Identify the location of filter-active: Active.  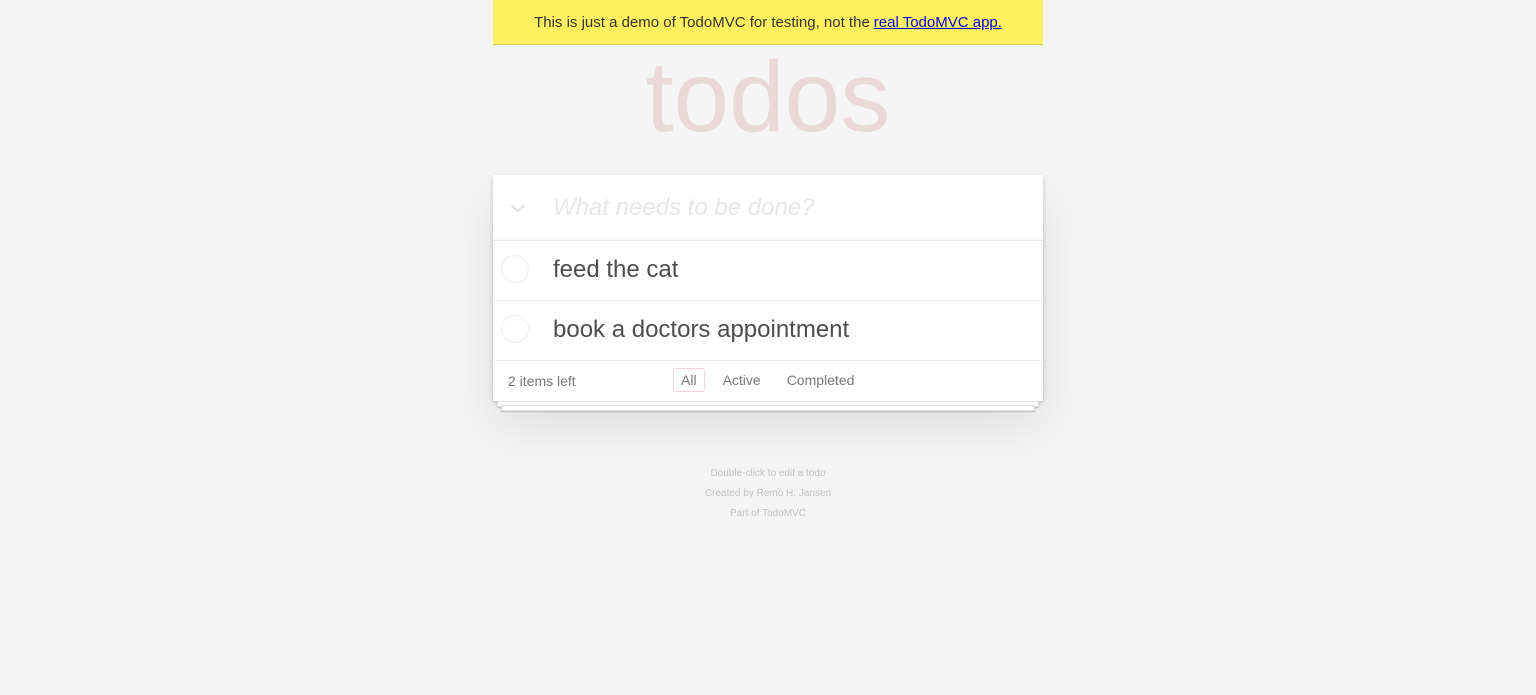
(742, 380).